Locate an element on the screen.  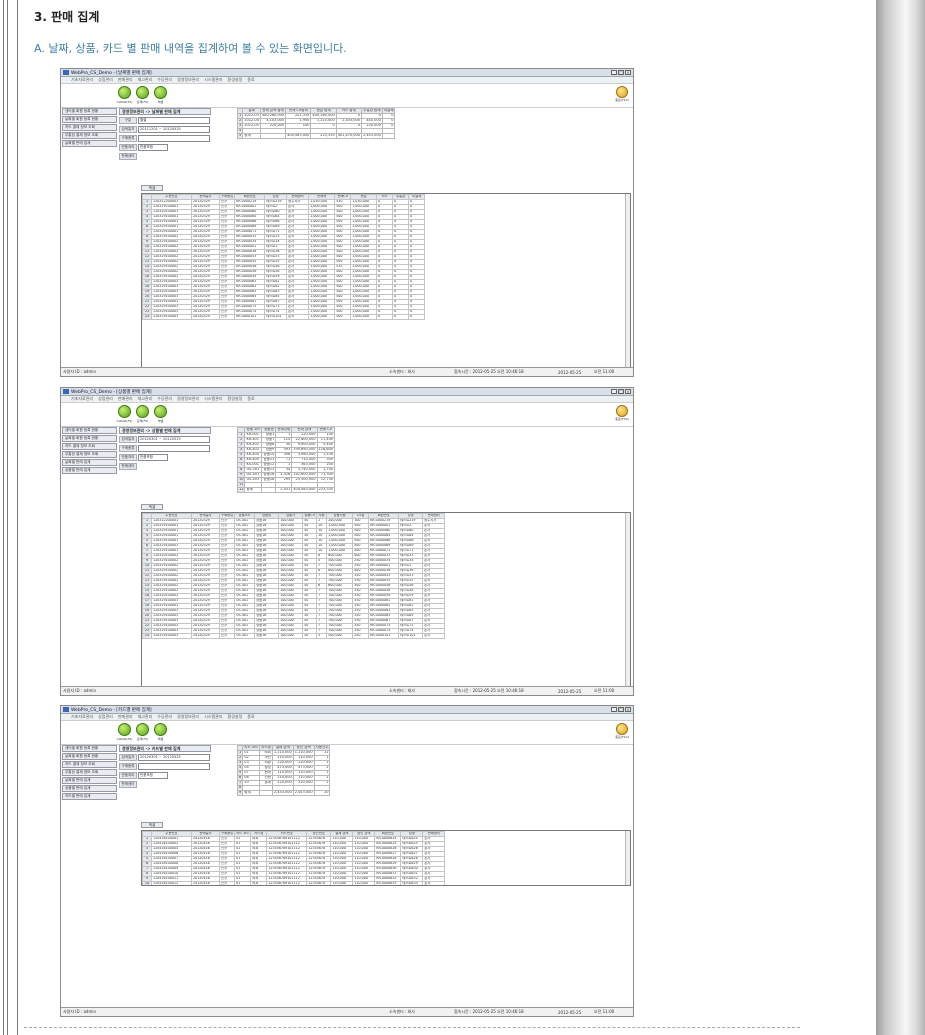
table-cell: 테스트633 is located at coordinates (412, 883).